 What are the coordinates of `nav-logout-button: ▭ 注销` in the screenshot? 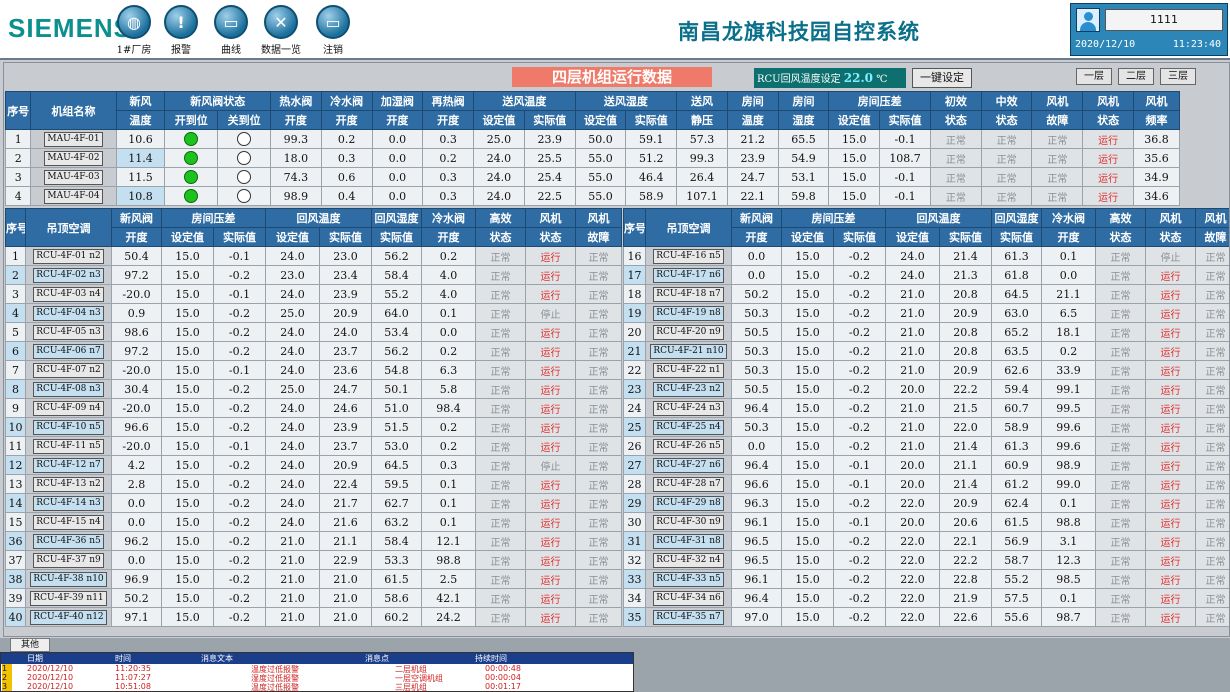 It's located at (333, 31).